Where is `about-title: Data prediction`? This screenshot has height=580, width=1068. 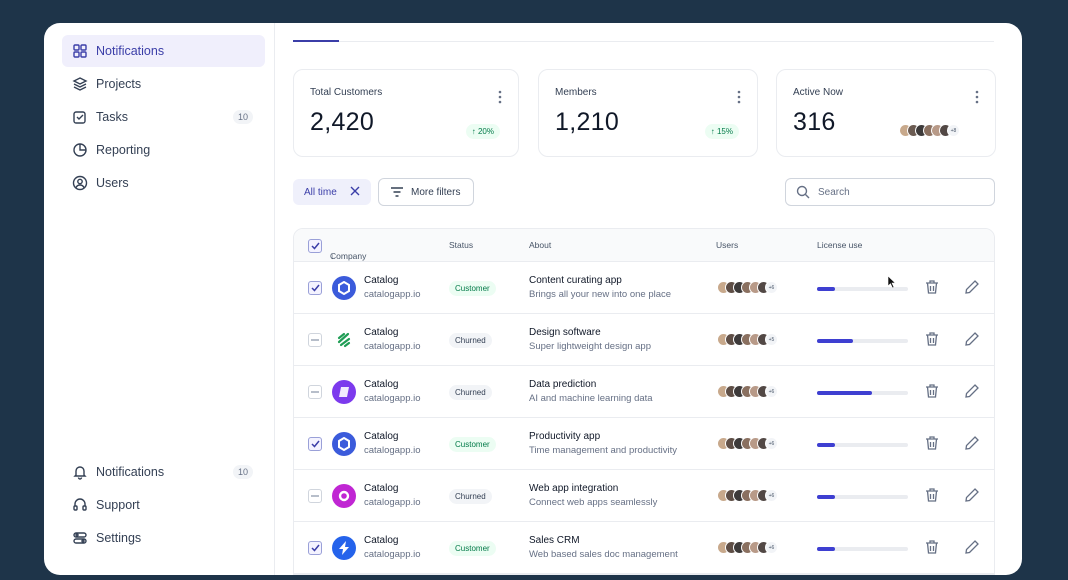 about-title: Data prediction is located at coordinates (563, 384).